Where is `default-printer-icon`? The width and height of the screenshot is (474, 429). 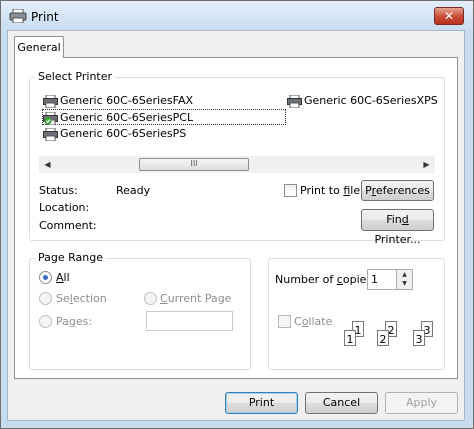 default-printer-icon is located at coordinates (50, 118).